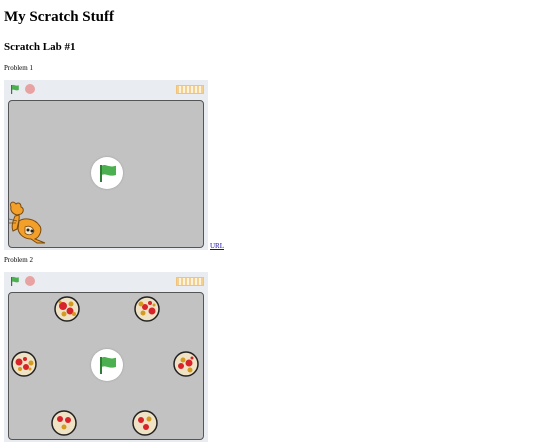 This screenshot has height=448, width=540. What do you see at coordinates (28, 222) in the screenshot?
I see `scratch-cat-sprite` at bounding box center [28, 222].